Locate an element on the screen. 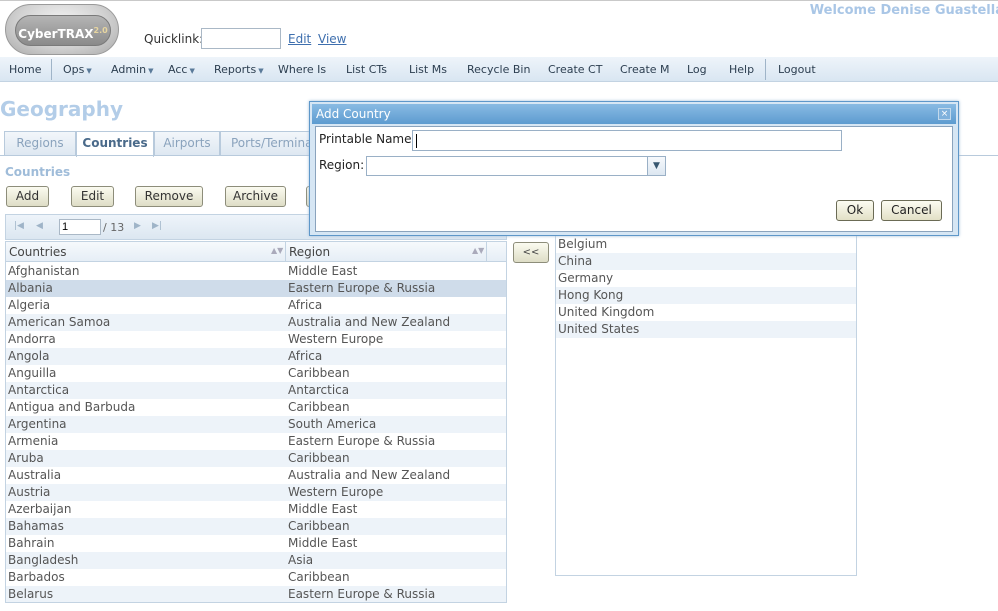 This screenshot has width=998, height=611. tab-regions: Regions is located at coordinates (40, 143).